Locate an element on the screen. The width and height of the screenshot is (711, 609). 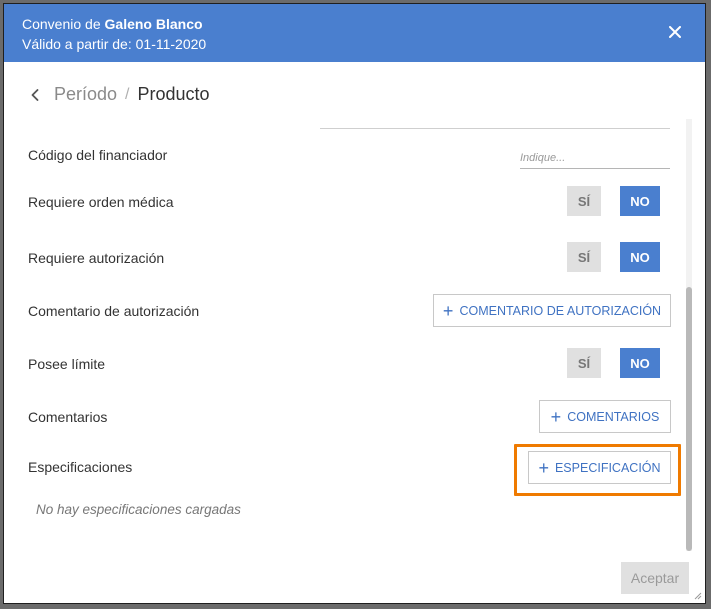
breadcrumb: Período / Producto is located at coordinates (118, 94).